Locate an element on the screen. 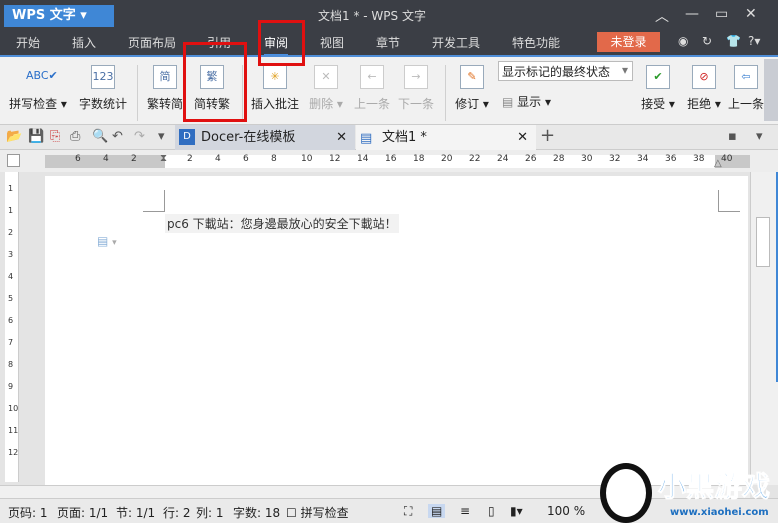 This screenshot has width=778, height=523. save-icon: 💾 is located at coordinates (36, 136).